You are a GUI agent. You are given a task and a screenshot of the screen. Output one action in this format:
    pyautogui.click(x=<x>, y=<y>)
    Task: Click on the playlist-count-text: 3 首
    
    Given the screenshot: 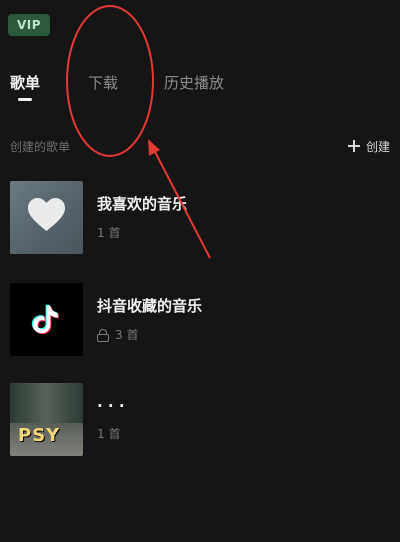 What is the action you would take?
    pyautogui.click(x=127, y=335)
    